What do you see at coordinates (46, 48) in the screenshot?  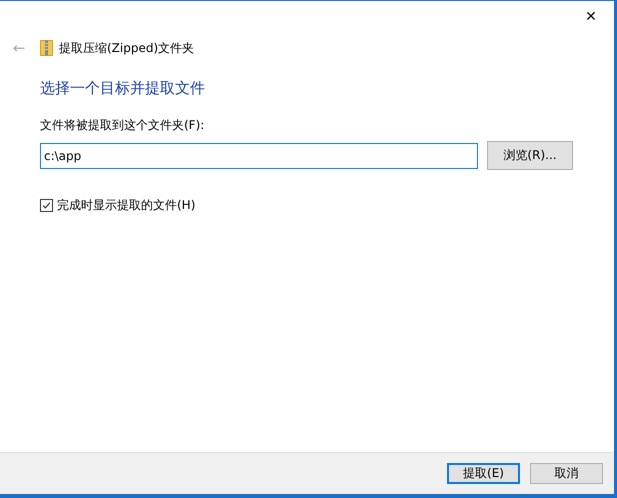 I see `zipped-folder-icon` at bounding box center [46, 48].